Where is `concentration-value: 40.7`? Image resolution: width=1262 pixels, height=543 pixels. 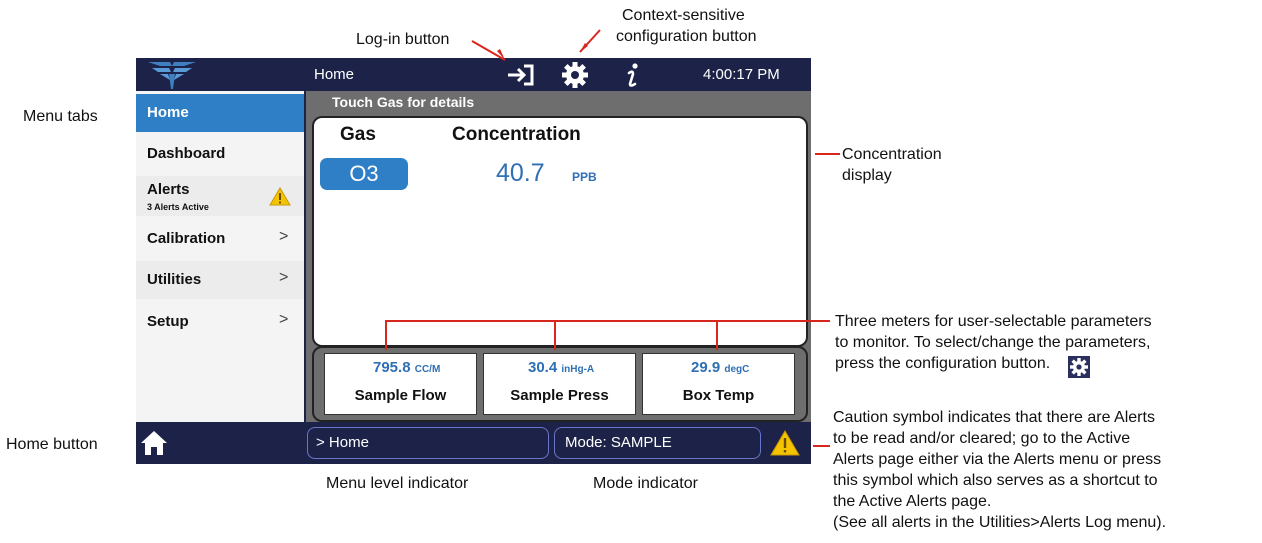 concentration-value: 40.7 is located at coordinates (520, 173).